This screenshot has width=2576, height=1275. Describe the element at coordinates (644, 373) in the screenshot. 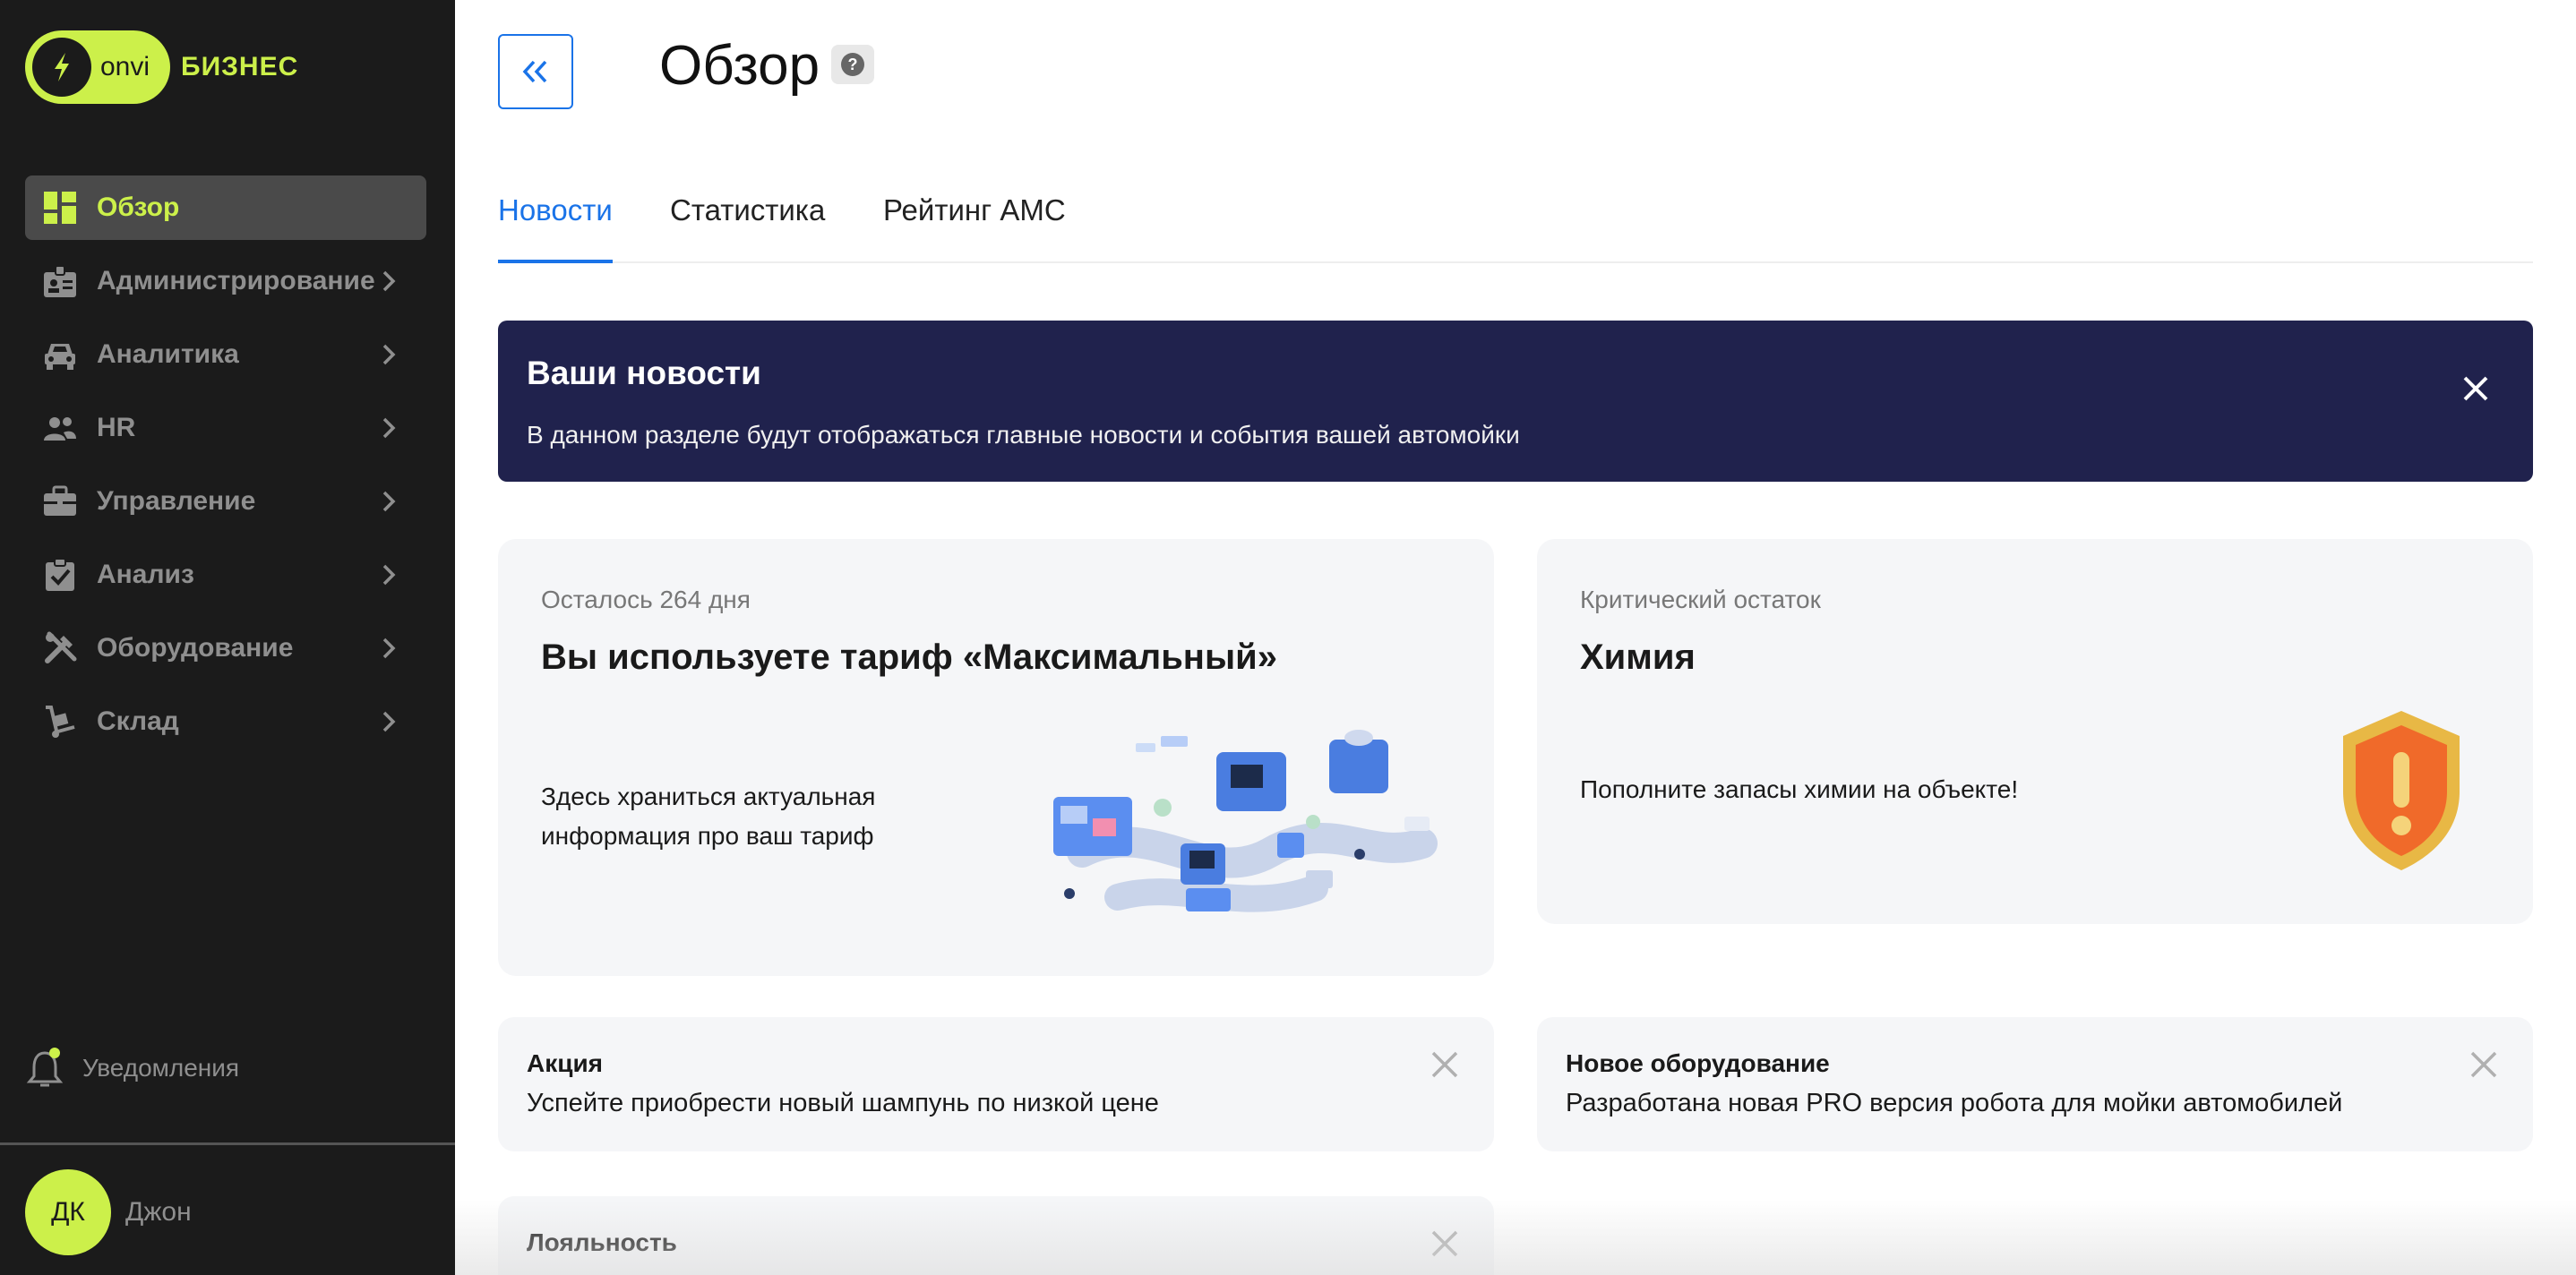

I see `banner-title: Ваши новости` at that location.